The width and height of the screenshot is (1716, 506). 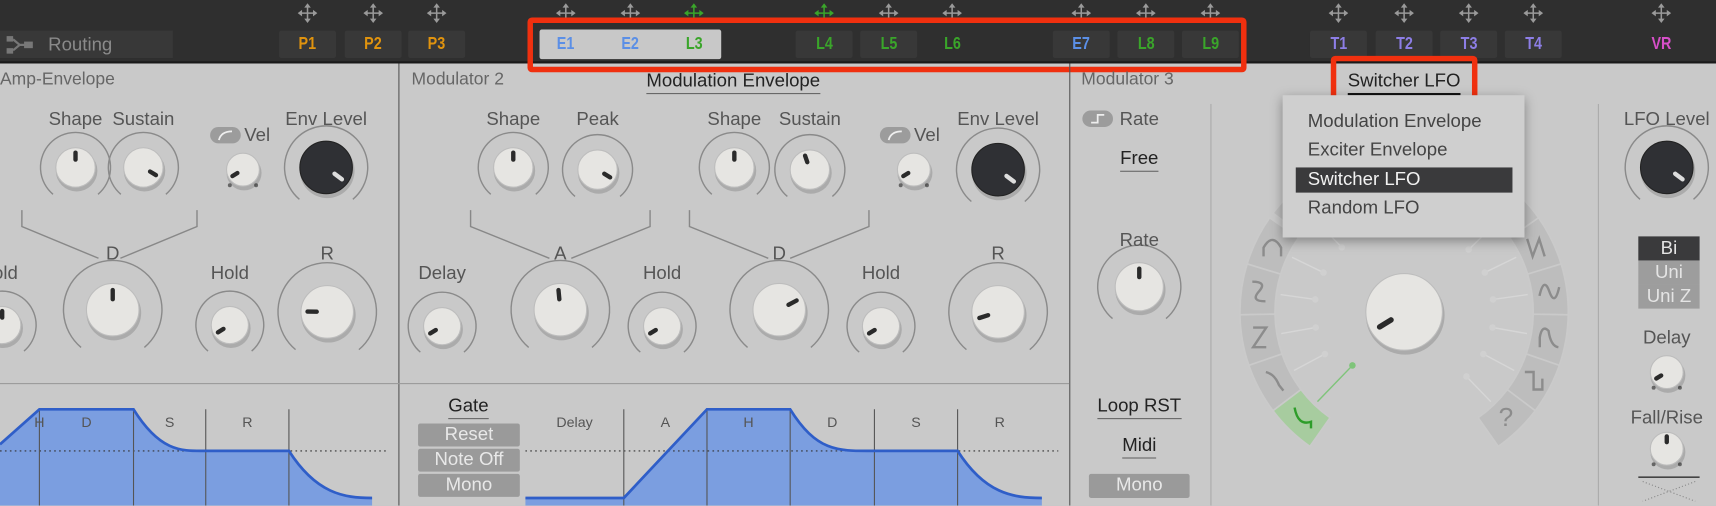 What do you see at coordinates (809, 119) in the screenshot?
I see `mod2-sustain-label: Sustain` at bounding box center [809, 119].